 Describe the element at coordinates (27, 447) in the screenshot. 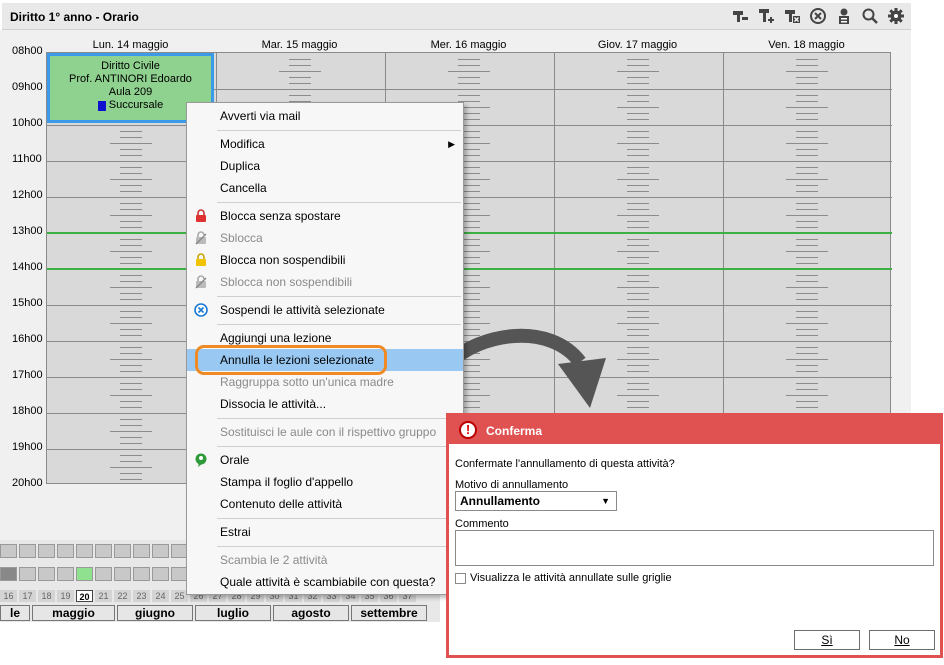

I see `hour-label: 19h00` at that location.